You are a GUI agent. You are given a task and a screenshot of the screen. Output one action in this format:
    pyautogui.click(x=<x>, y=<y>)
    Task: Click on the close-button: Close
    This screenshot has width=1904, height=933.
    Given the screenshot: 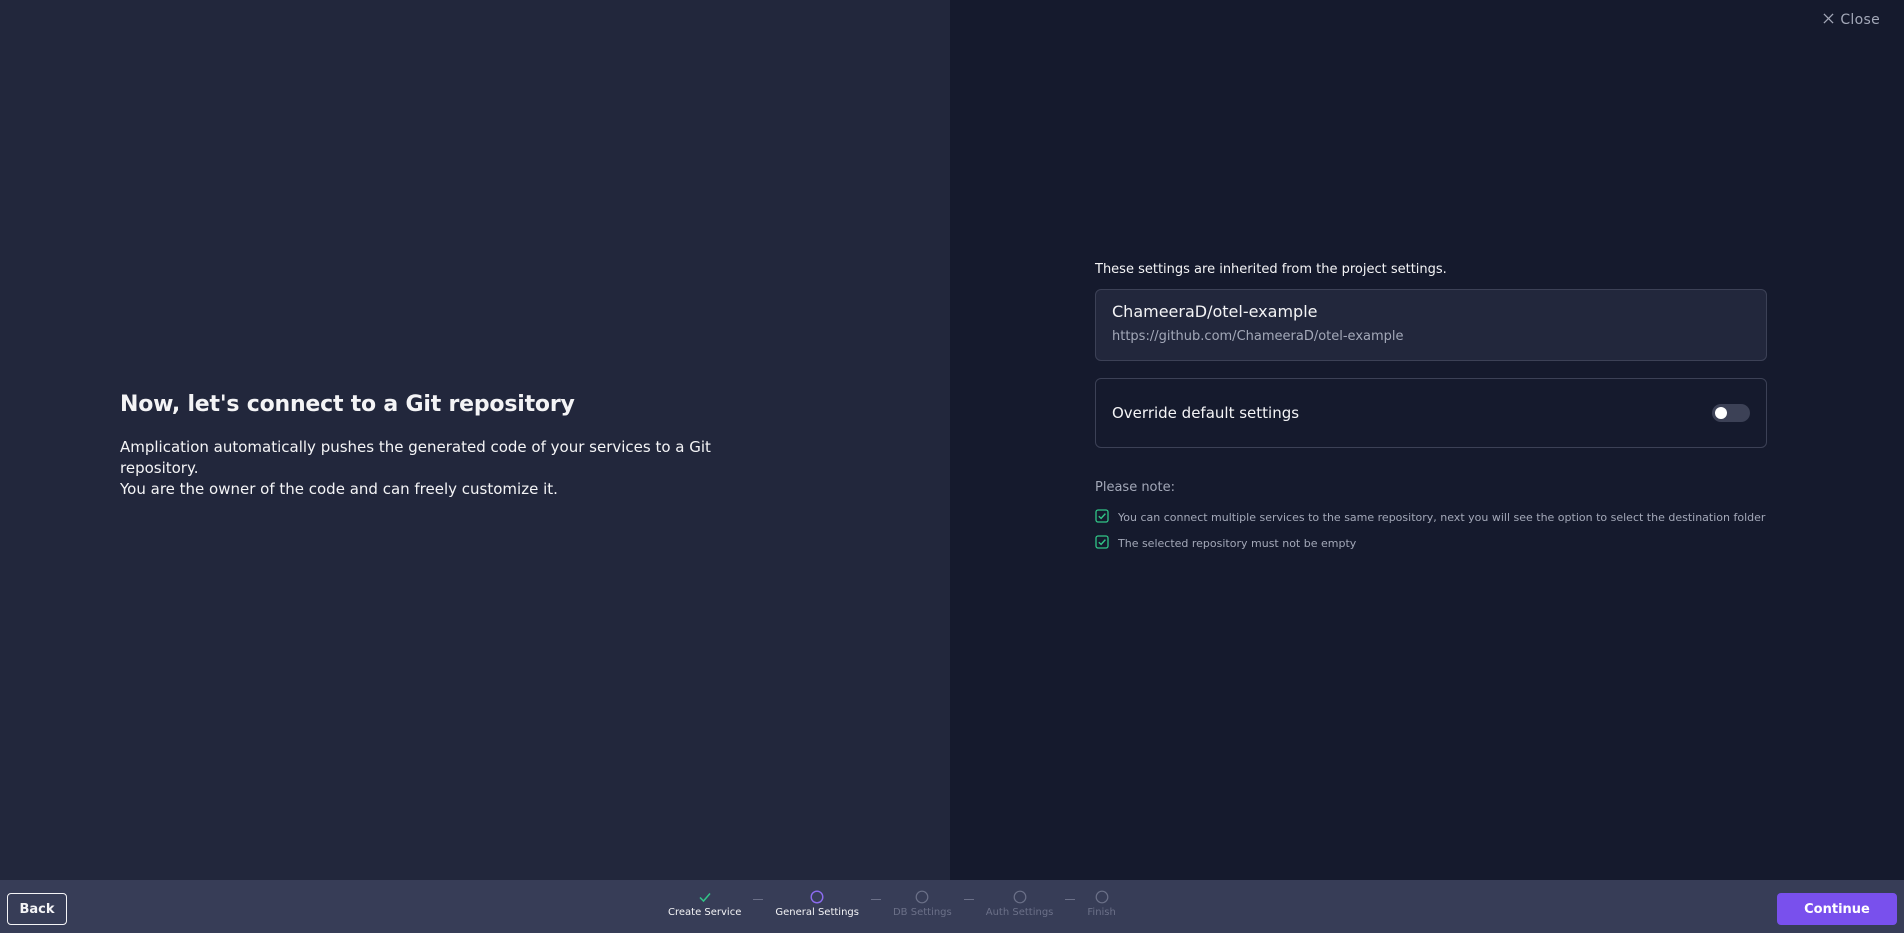 What is the action you would take?
    pyautogui.click(x=1851, y=20)
    